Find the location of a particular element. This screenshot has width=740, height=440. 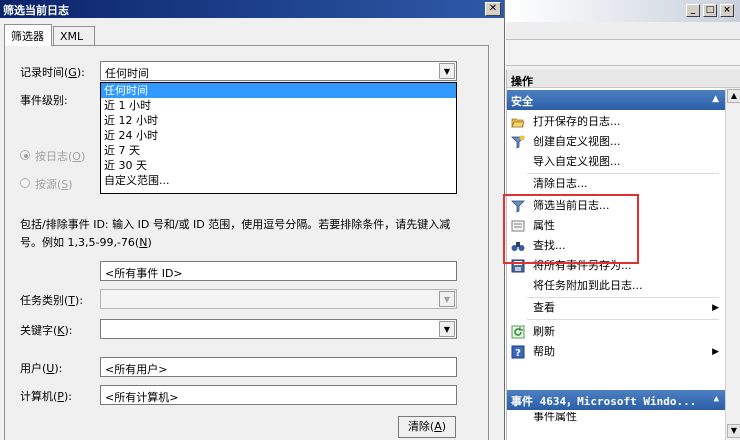

scroll-down-icon: ▼ is located at coordinates (733, 431).